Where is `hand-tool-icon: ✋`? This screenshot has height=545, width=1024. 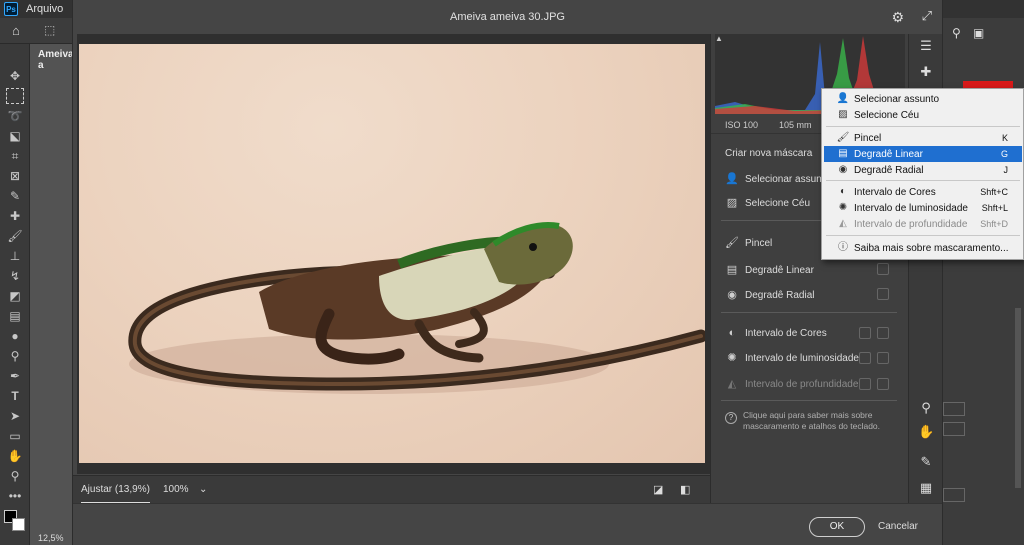
hand-tool-icon: ✋ is located at coordinates (15, 456).